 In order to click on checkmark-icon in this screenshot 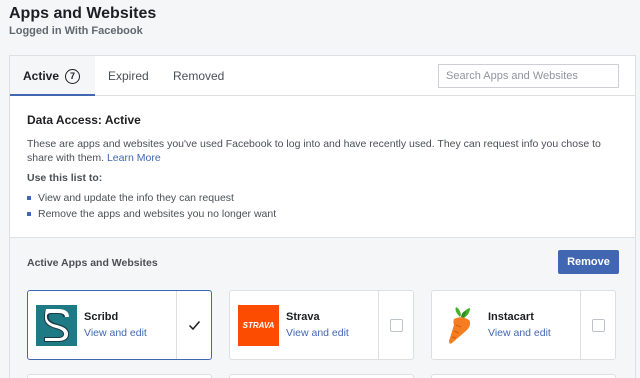, I will do `click(194, 326)`.